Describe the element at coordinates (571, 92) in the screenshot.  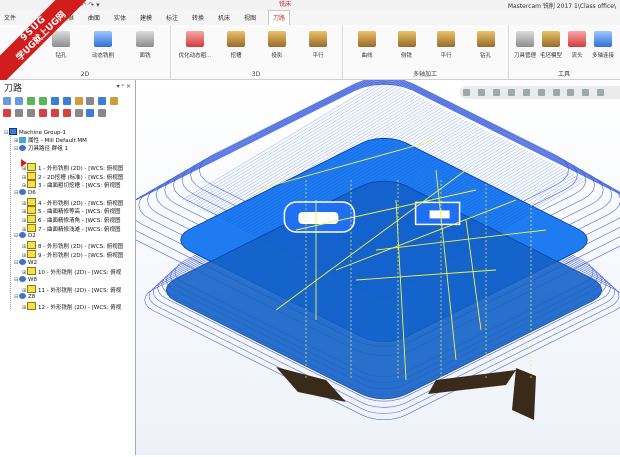
I see `view-rotate-icon` at that location.